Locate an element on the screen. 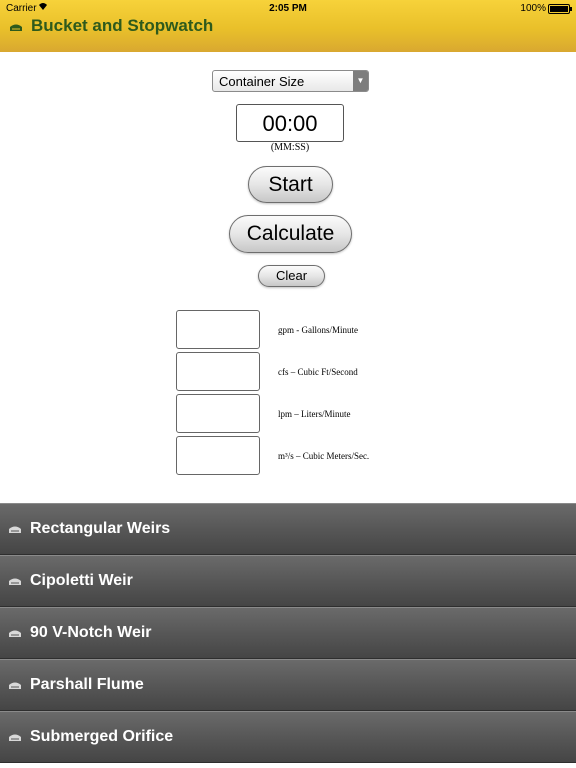  menu-item-label: Rectangular Weirs is located at coordinates (100, 528).